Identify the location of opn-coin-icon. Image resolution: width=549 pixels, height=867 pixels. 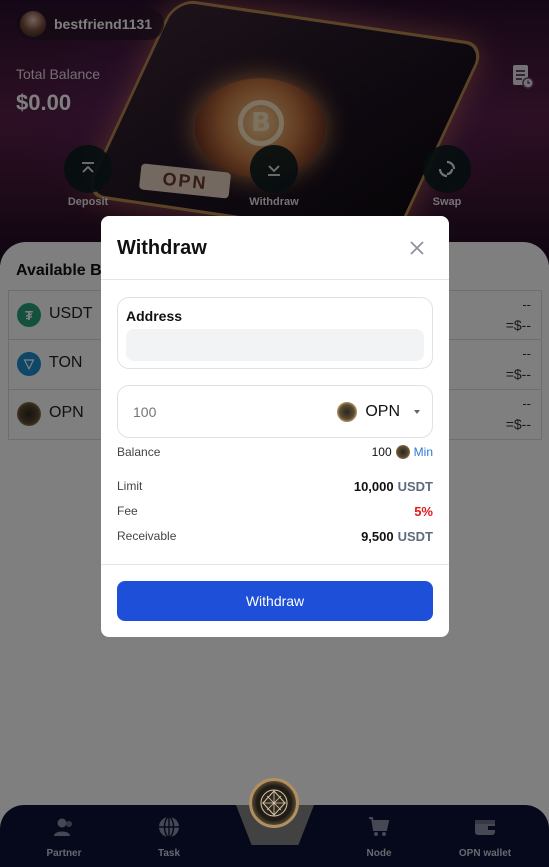
(402, 452).